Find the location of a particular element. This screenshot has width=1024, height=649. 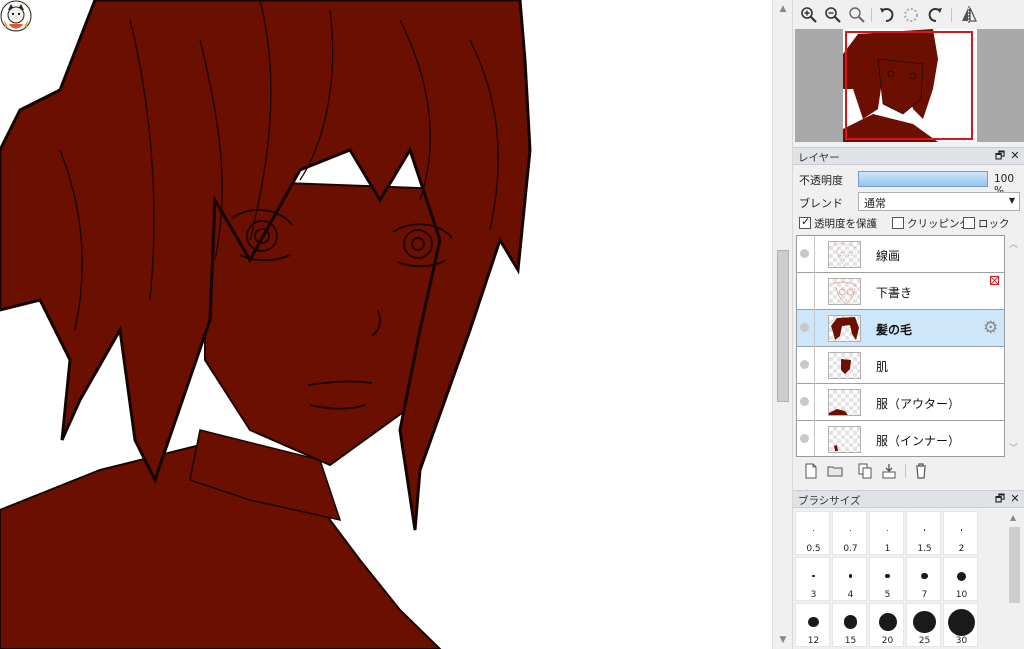

lock-label: ロック is located at coordinates (994, 224).